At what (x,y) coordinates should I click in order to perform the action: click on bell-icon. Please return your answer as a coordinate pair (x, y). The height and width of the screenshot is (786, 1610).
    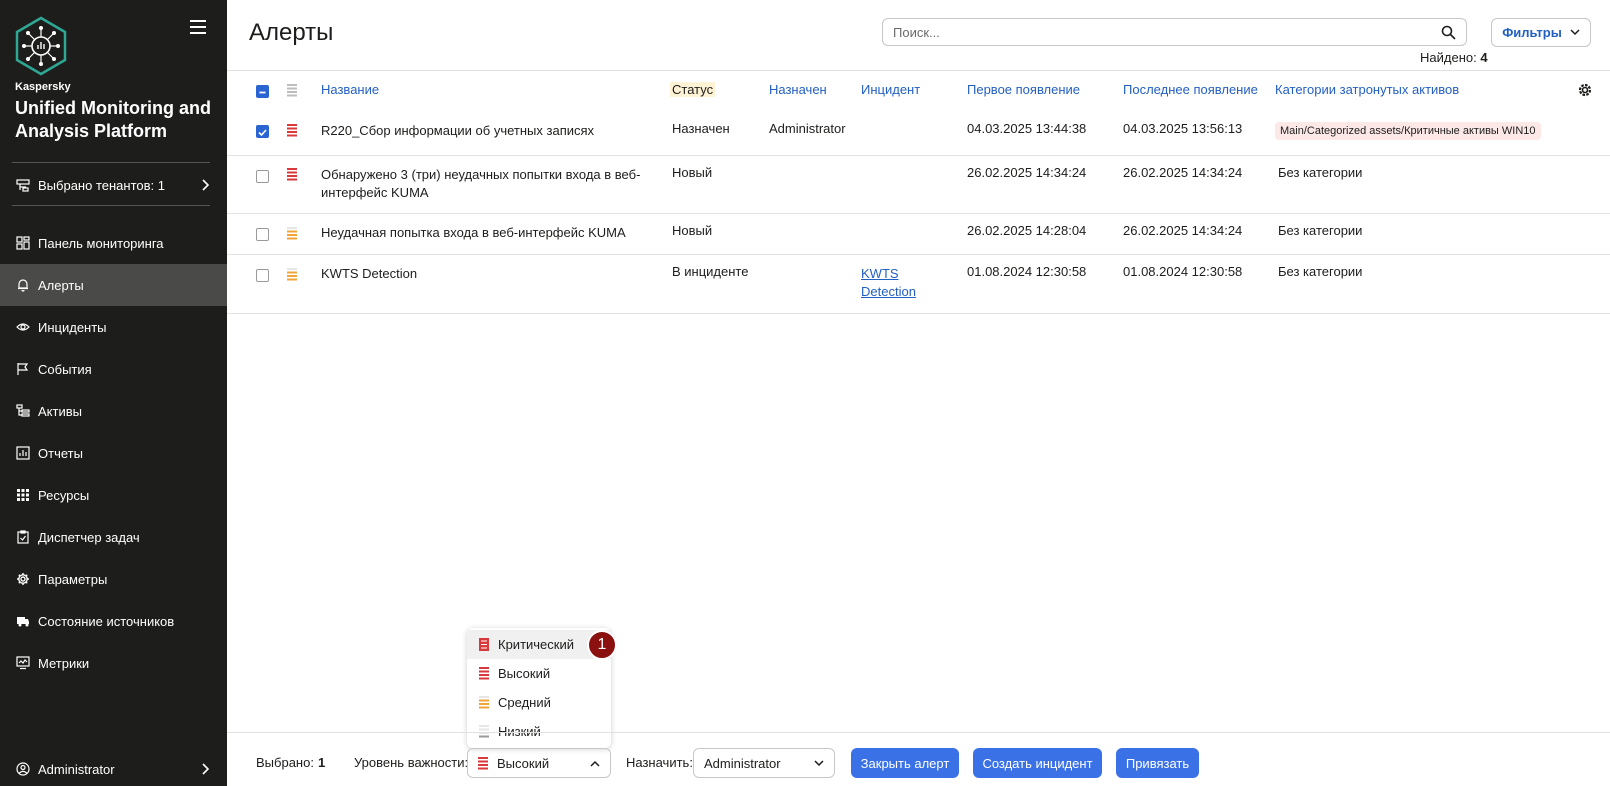
    Looking at the image, I should click on (23, 285).